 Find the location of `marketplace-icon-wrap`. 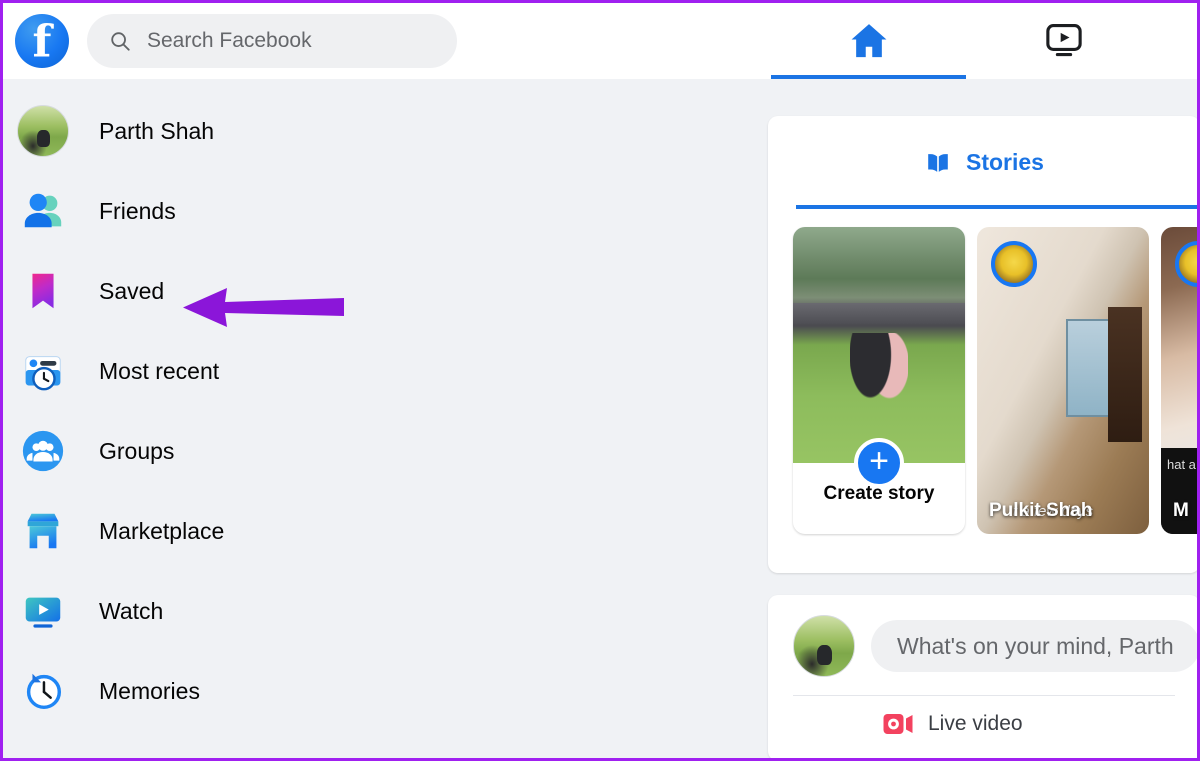

marketplace-icon-wrap is located at coordinates (43, 531).